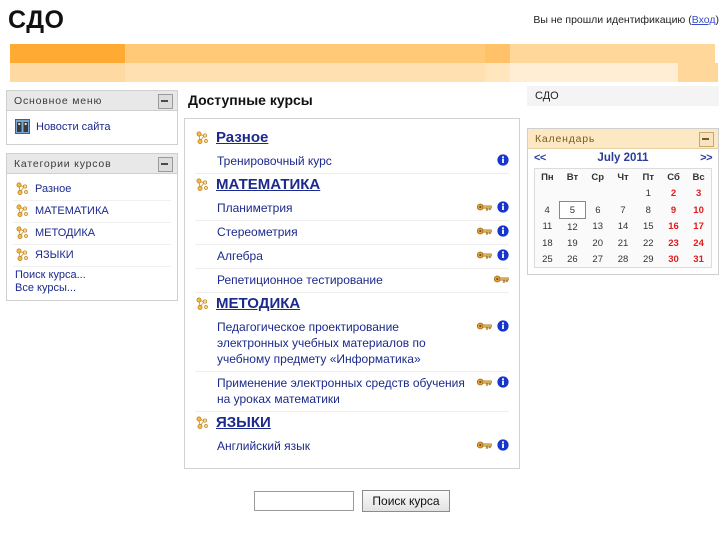  I want to click on calendar-day: 23, so click(673, 243).